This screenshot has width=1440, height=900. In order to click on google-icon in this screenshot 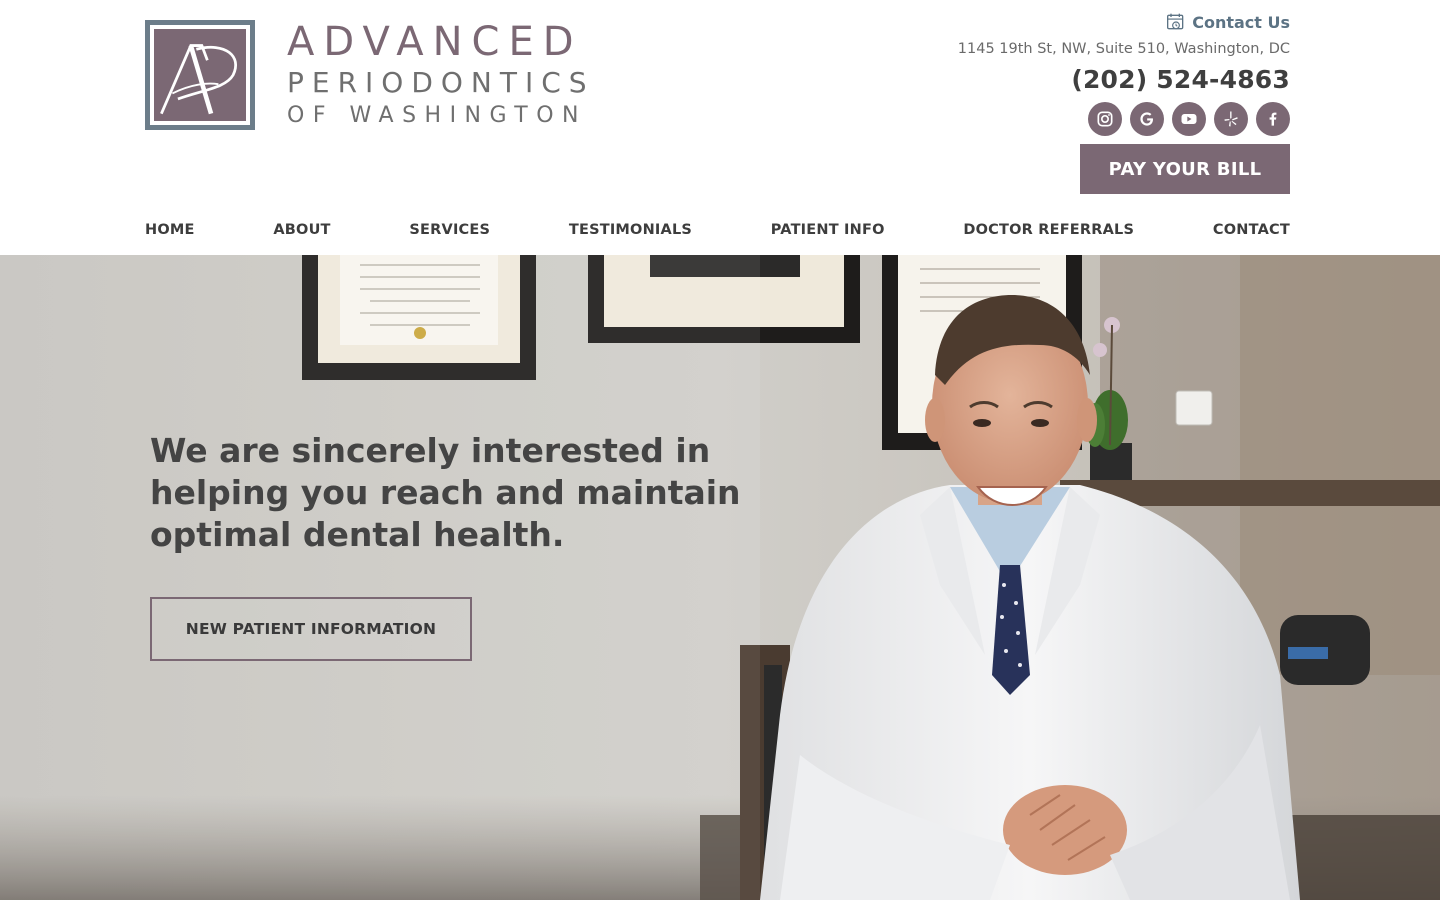, I will do `click(1146, 119)`.